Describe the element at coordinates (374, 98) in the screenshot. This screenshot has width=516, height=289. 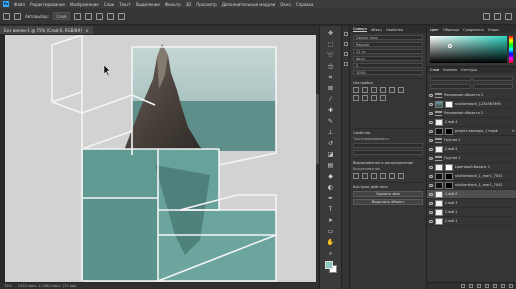
I see `fraction-icon` at that location.